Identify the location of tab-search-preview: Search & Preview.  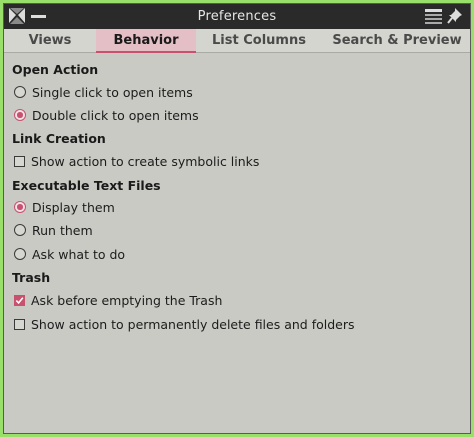
(396, 41).